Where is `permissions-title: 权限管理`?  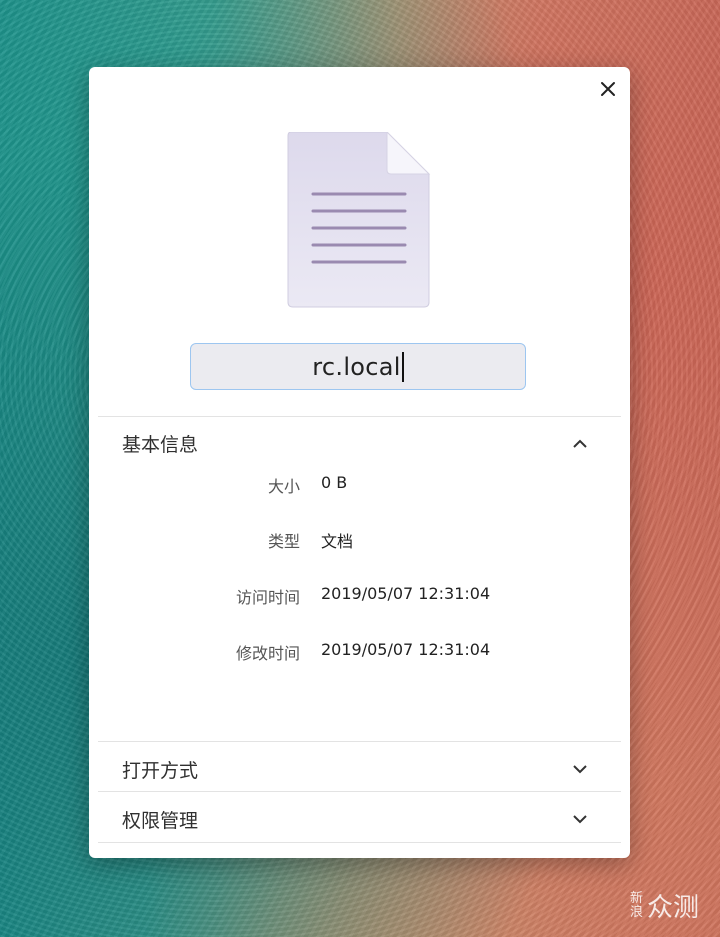 permissions-title: 权限管理 is located at coordinates (160, 820).